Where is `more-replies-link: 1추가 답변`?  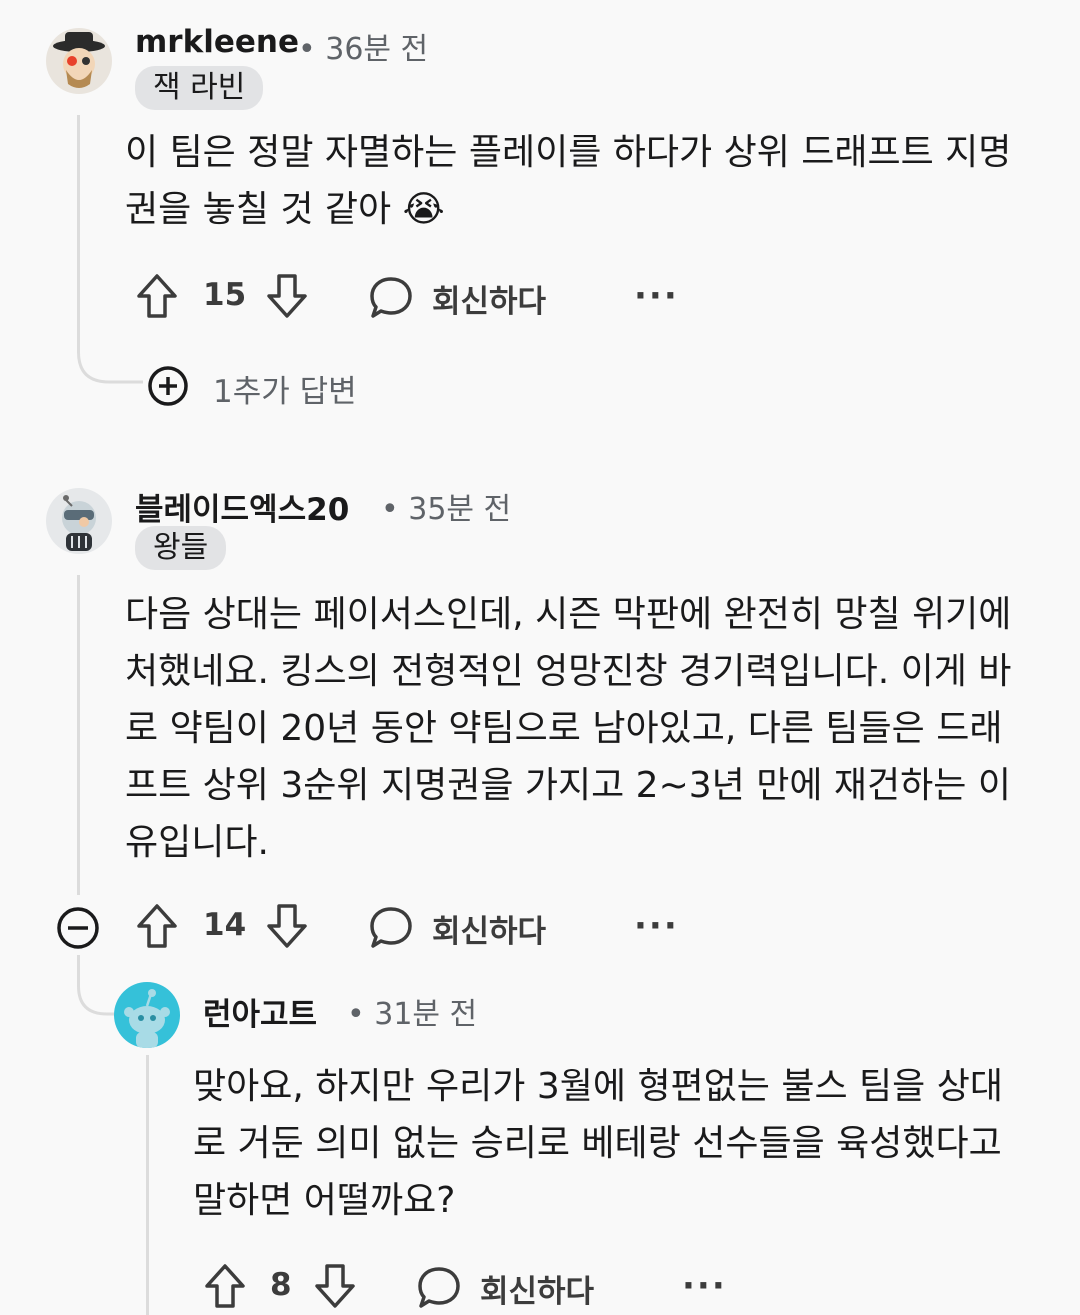
more-replies-link: 1추가 답변 is located at coordinates (285, 388).